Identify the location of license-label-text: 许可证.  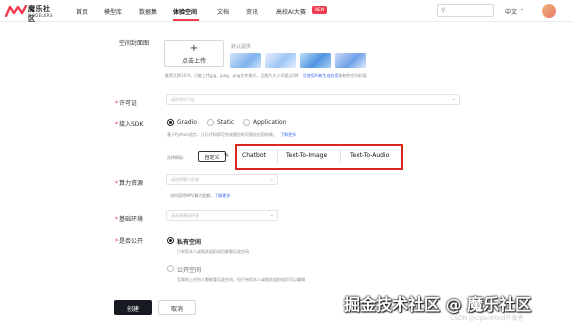
(128, 103).